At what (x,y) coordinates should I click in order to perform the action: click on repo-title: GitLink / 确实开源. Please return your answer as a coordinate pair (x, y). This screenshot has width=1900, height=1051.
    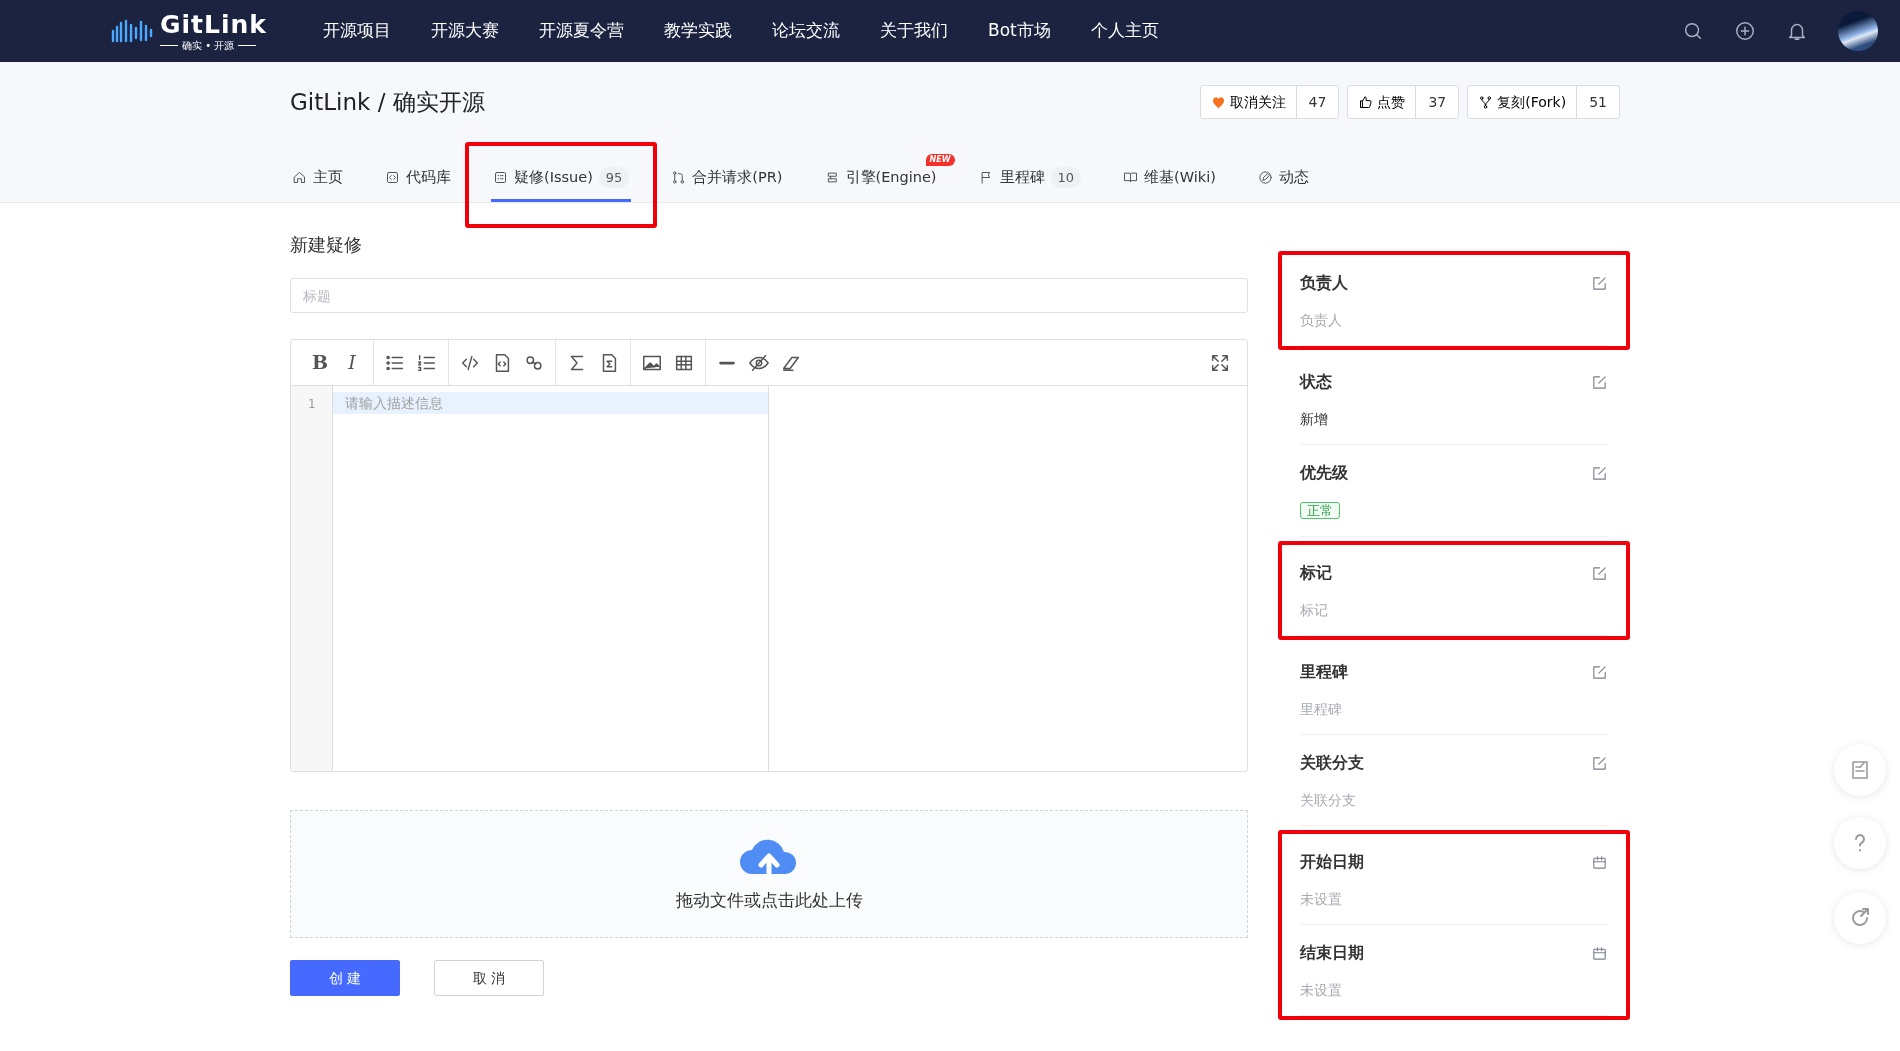
    Looking at the image, I should click on (387, 102).